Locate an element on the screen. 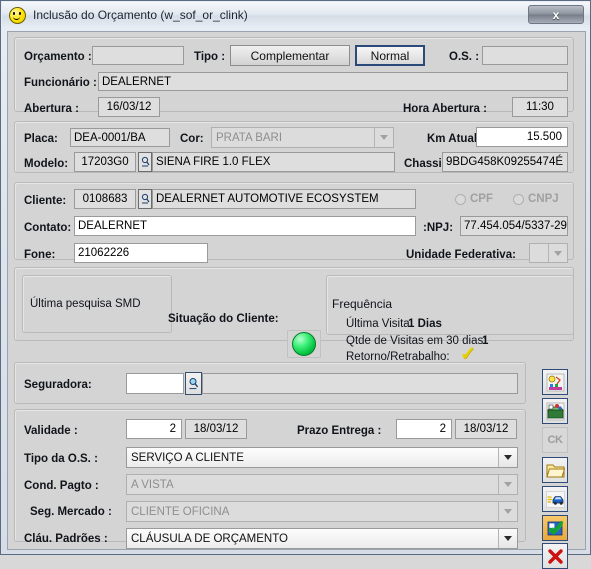  seg-mercado-combo: CLIENTE OFICINA is located at coordinates (322, 511).